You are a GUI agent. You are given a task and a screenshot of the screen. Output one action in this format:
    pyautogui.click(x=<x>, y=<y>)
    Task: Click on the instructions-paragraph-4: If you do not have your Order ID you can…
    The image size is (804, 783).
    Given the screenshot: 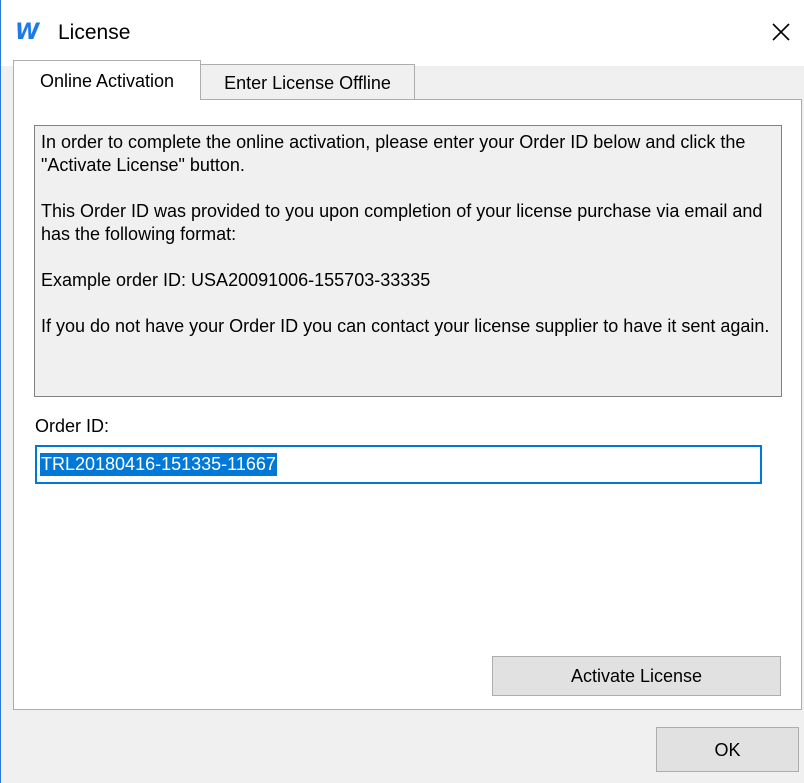 What is the action you would take?
    pyautogui.click(x=405, y=326)
    